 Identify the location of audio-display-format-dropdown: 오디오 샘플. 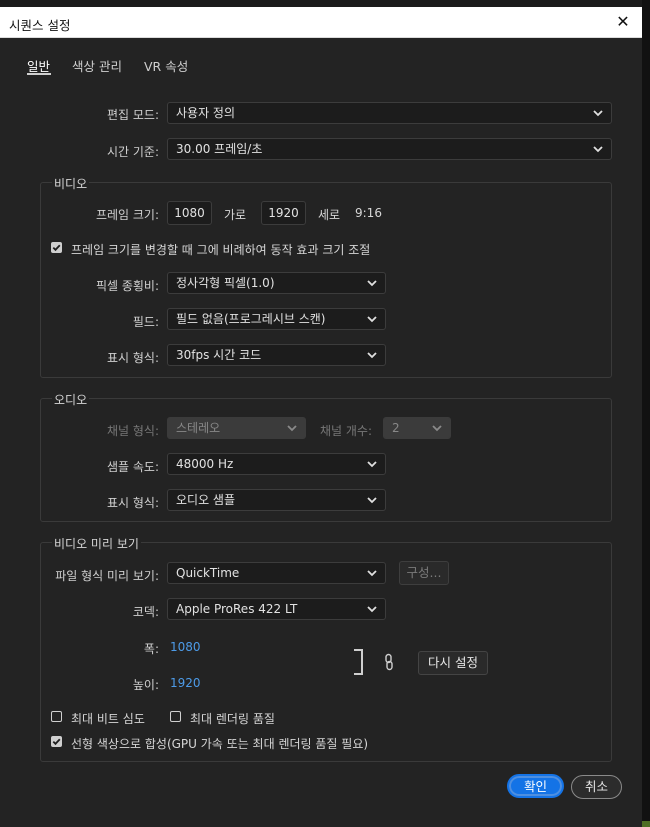
(276, 500).